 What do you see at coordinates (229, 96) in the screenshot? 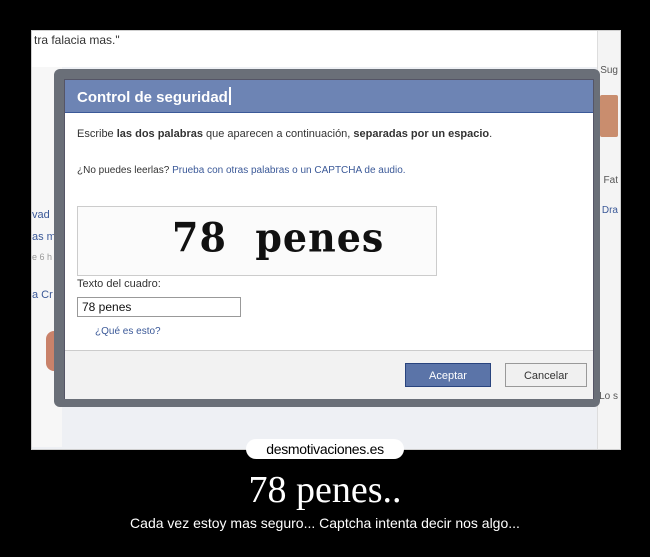
I see `text-cursor` at bounding box center [229, 96].